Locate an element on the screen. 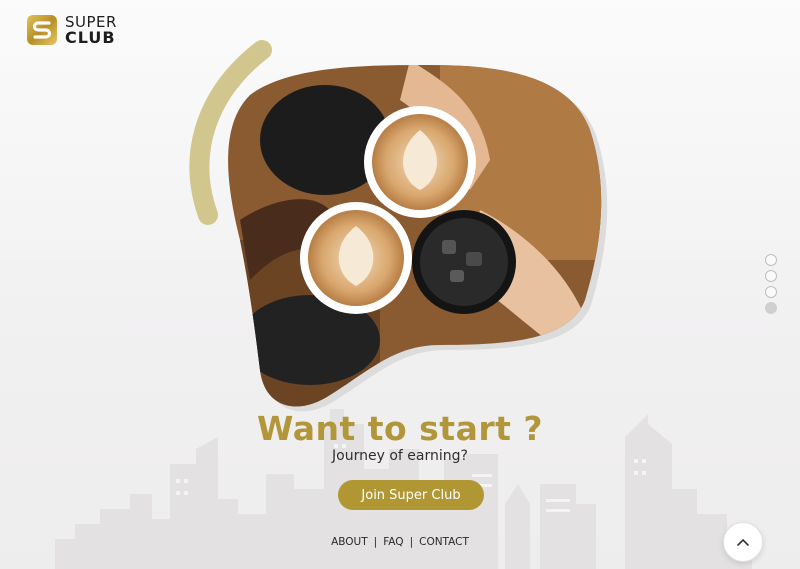 The image size is (800, 569). footer-link-faq: FAQ is located at coordinates (393, 542).